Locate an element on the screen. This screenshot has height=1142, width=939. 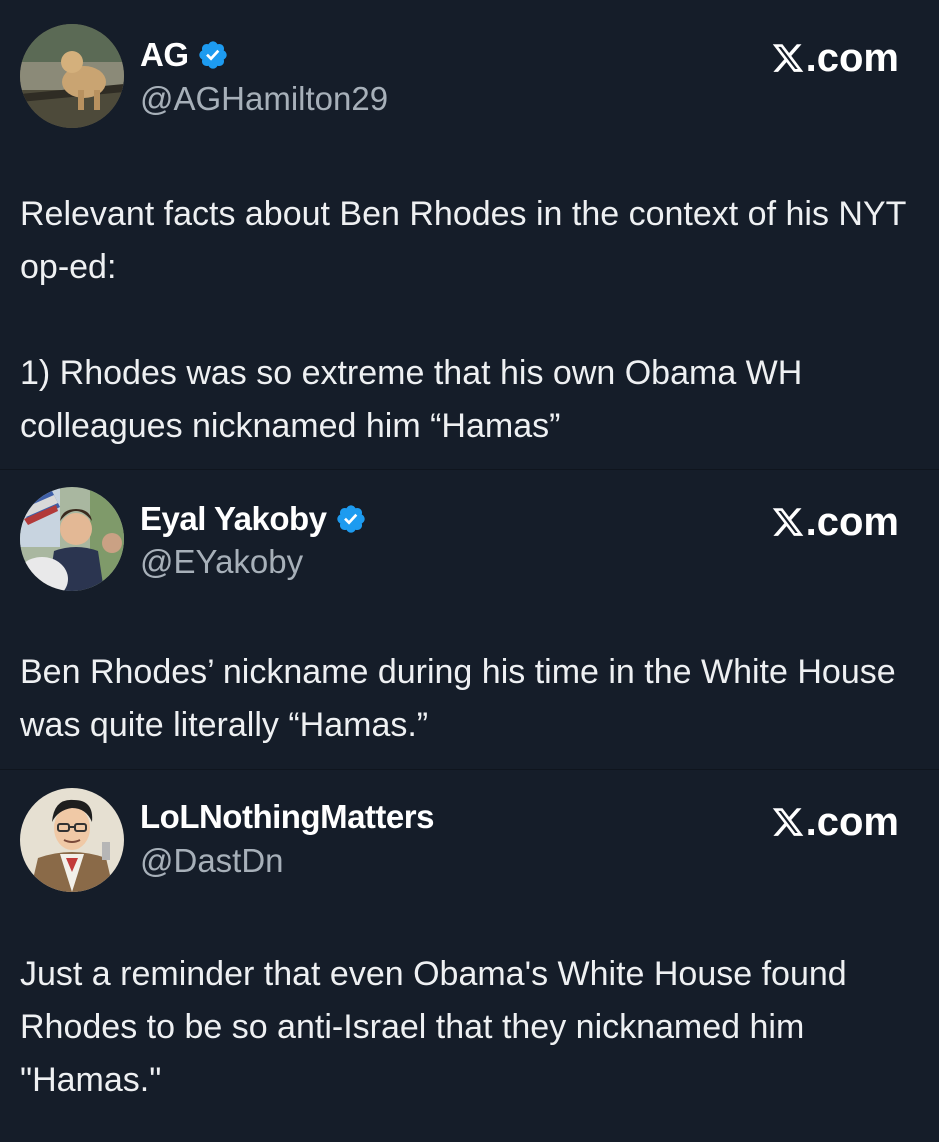
display-name: LoLNothingMatters is located at coordinates (287, 817).